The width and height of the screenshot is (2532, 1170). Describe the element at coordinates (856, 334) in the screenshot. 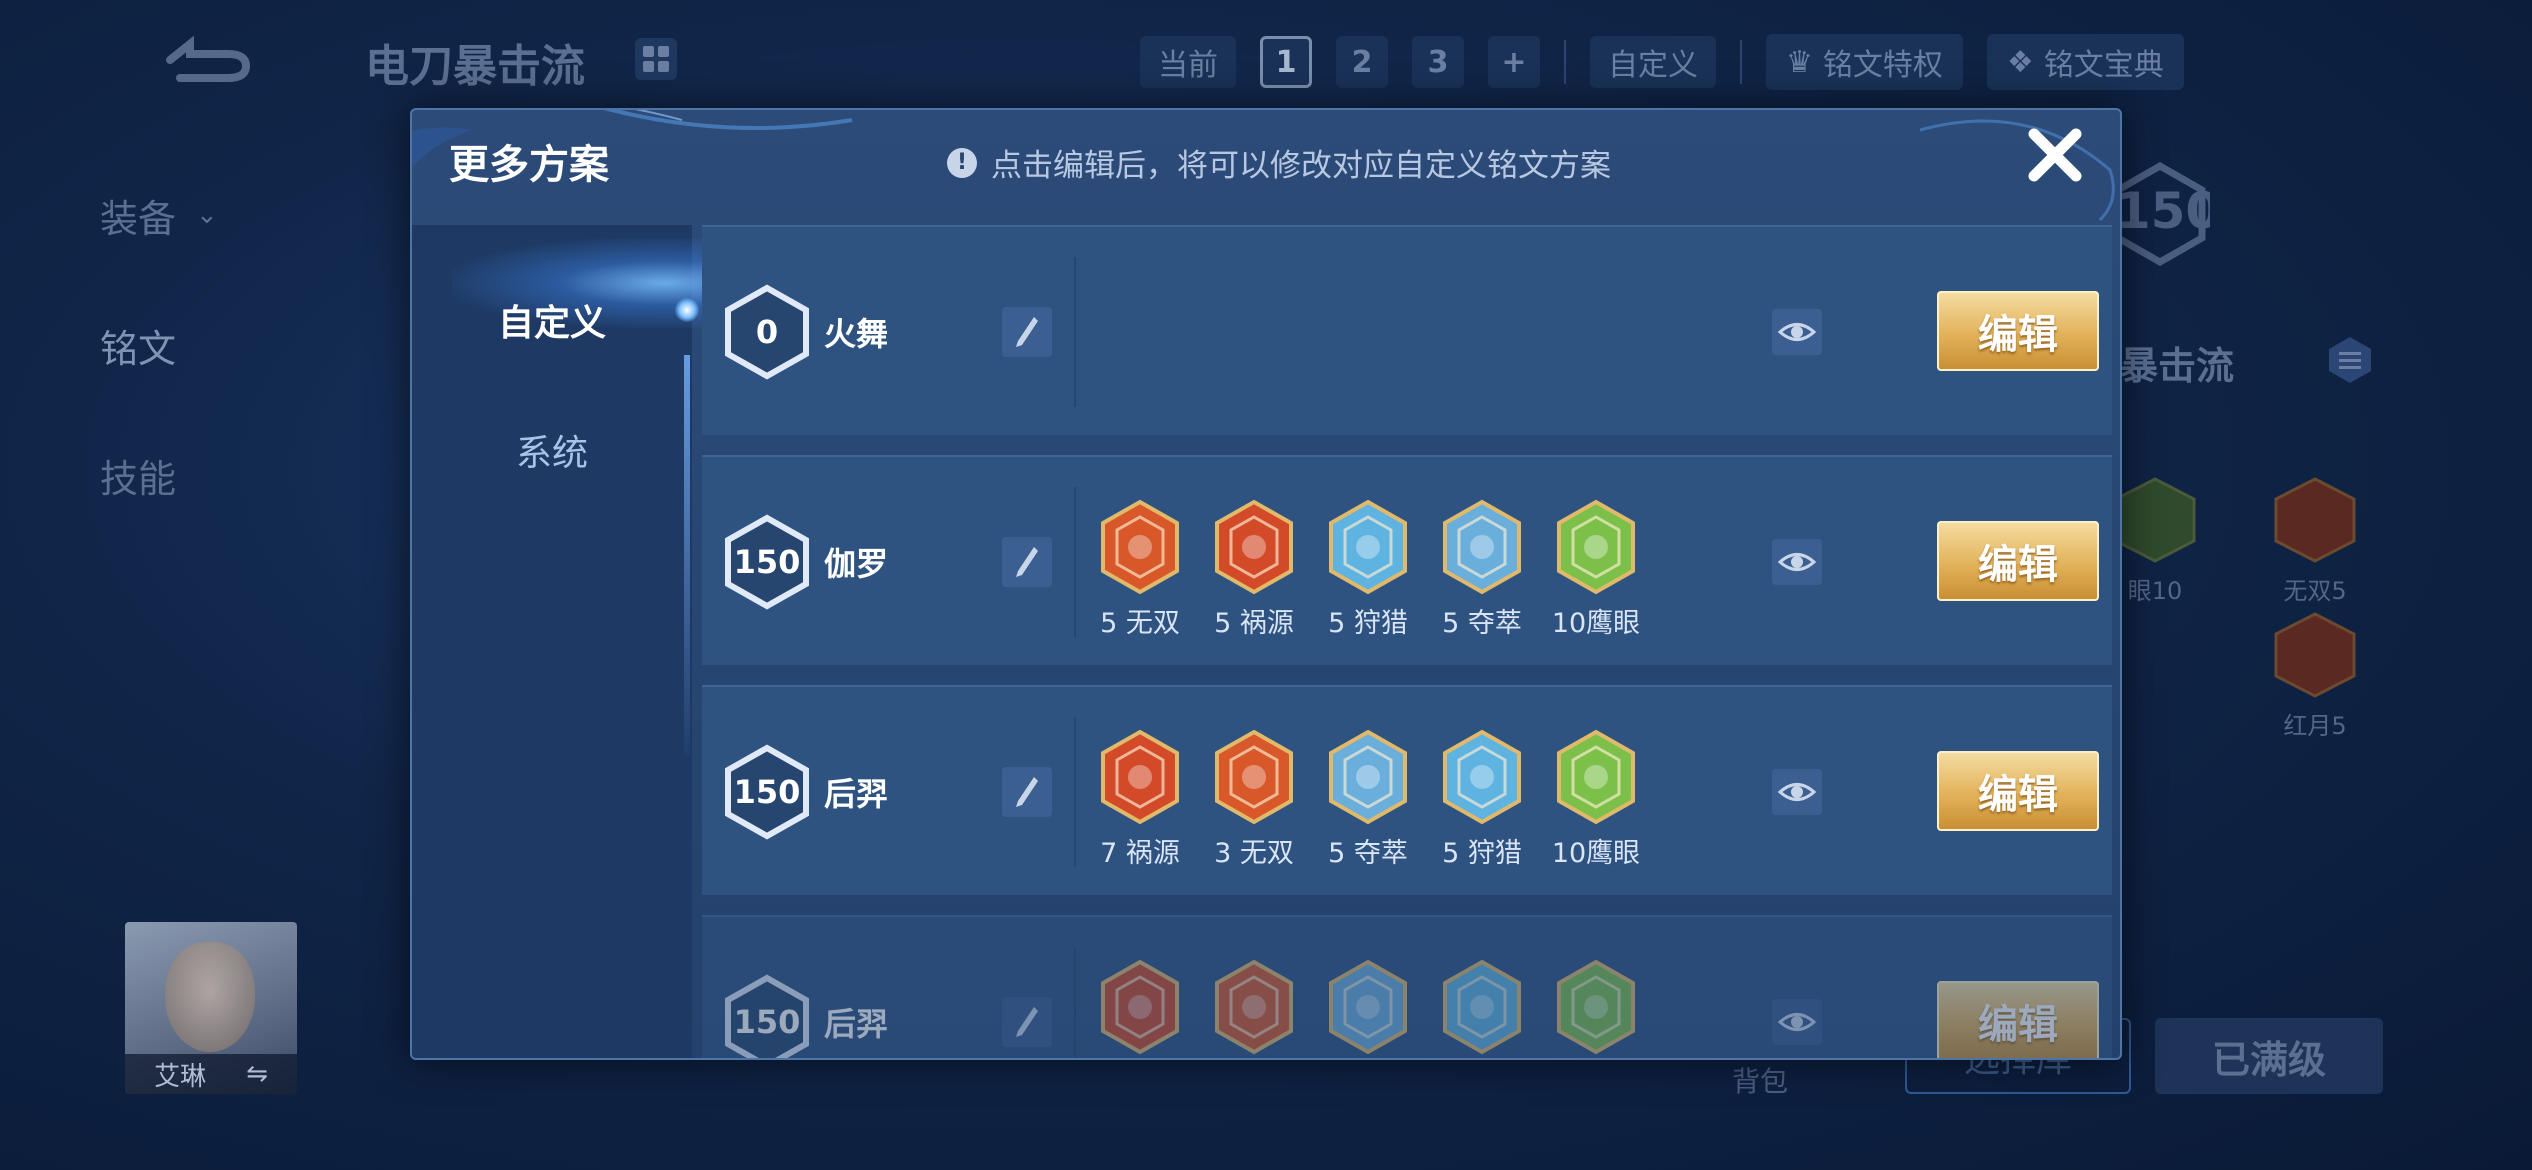

I see `hero-scheme-name: 火舞` at that location.